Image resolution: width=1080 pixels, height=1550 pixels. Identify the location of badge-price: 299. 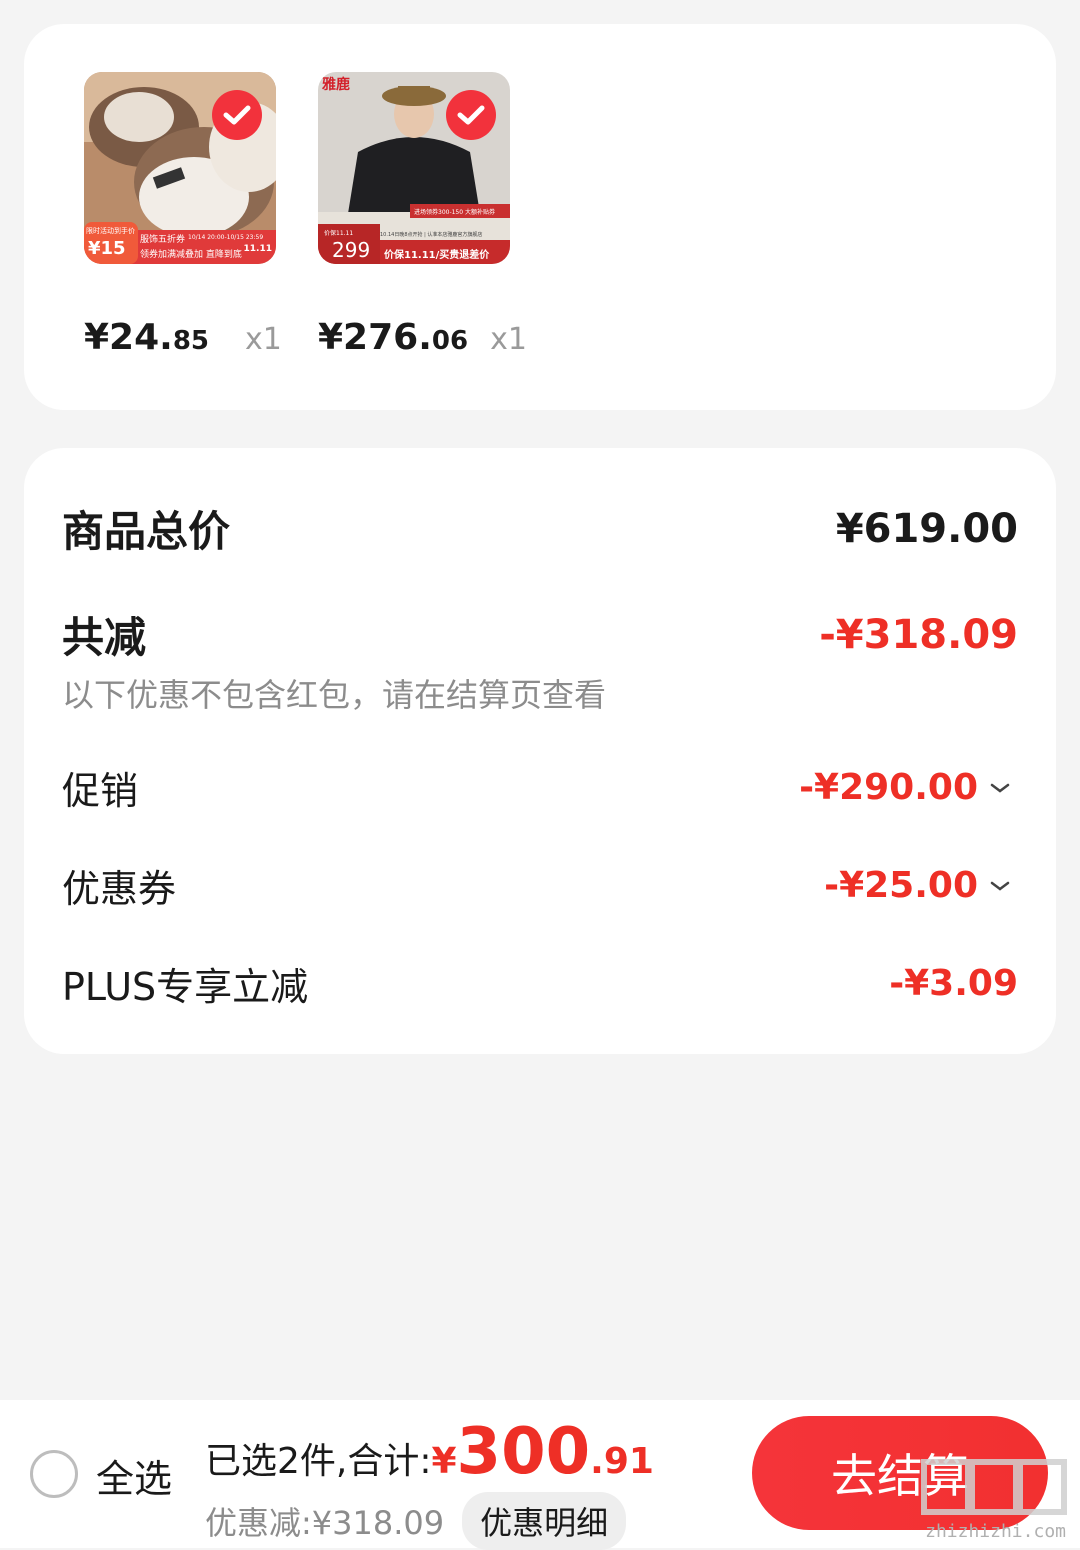
(351, 250).